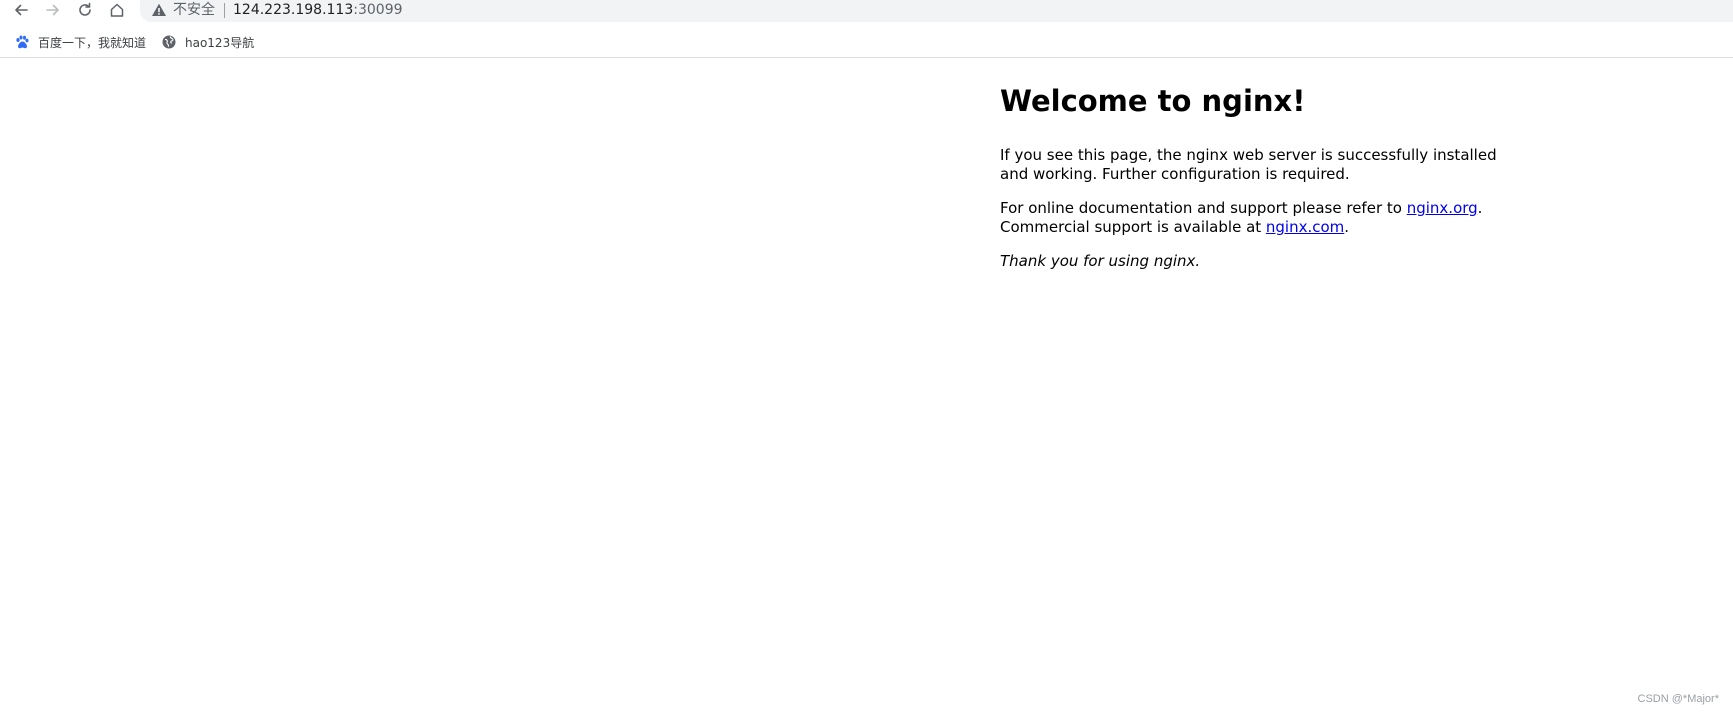 Image resolution: width=1733 pixels, height=716 pixels. What do you see at coordinates (1347, 227) in the screenshot?
I see `commercial-text-suffix: .` at bounding box center [1347, 227].